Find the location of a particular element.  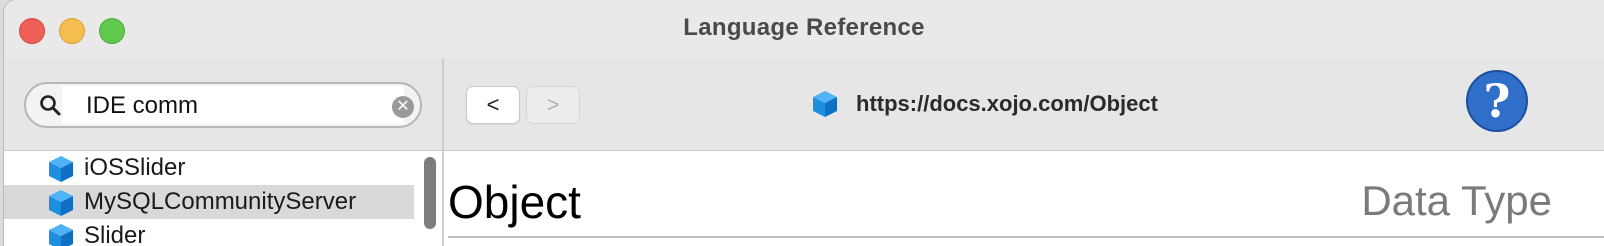

search-field: IDE comm ✕ is located at coordinates (223, 105).